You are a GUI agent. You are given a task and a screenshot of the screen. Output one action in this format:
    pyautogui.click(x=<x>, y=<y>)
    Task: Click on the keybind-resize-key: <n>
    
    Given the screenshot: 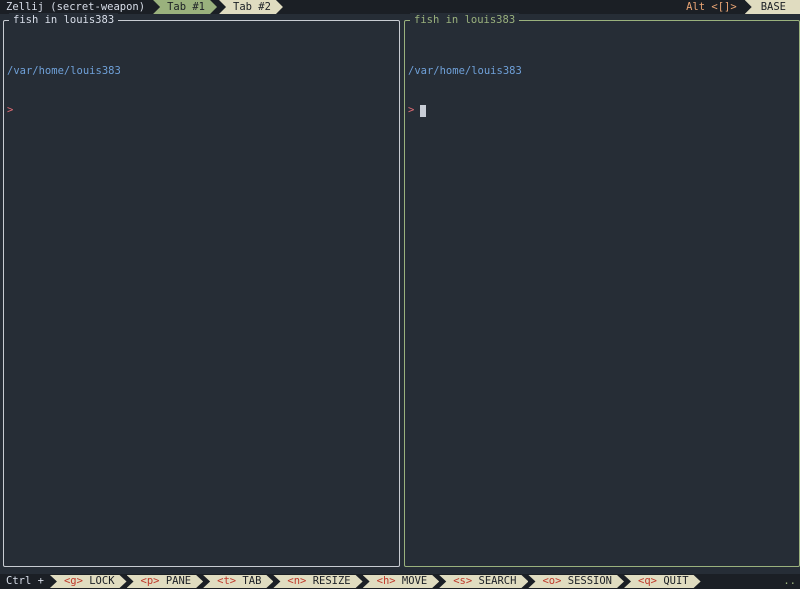 What is the action you would take?
    pyautogui.click(x=297, y=581)
    